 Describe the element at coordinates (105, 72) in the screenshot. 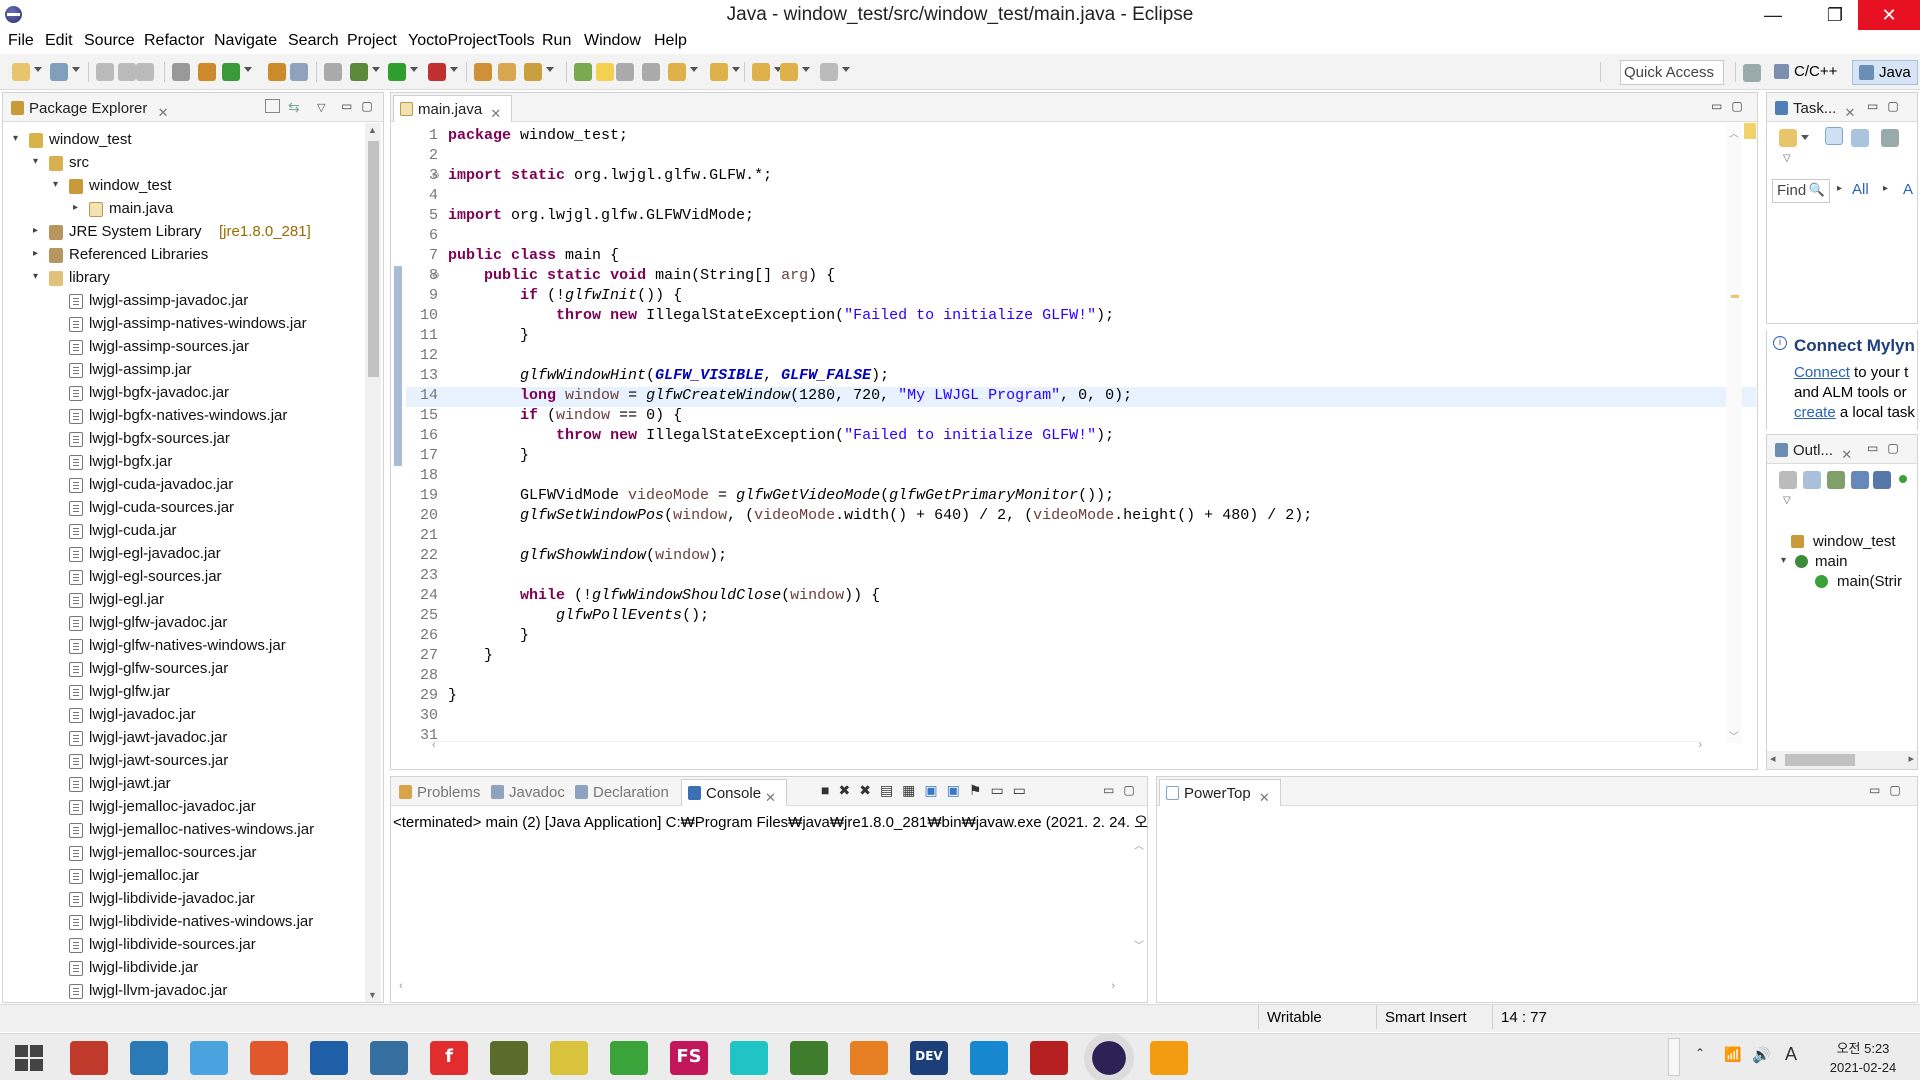

I see `save-icon` at that location.